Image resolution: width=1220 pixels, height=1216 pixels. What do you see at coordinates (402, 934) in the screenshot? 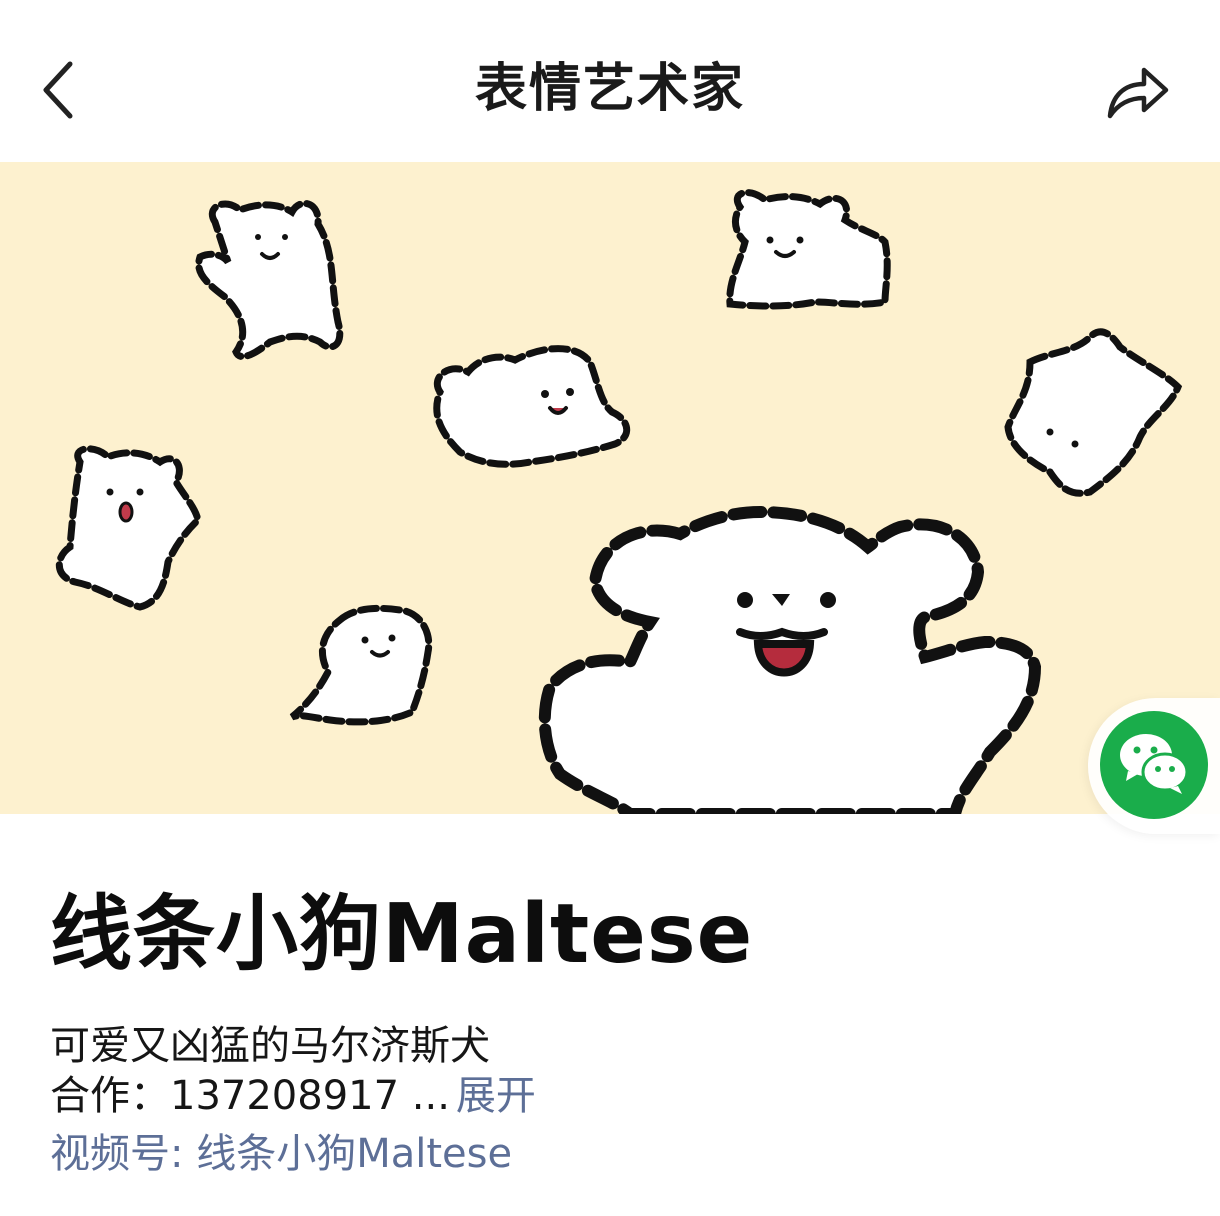
I see `sticker-pack-title: 线条小狗Maltese` at bounding box center [402, 934].